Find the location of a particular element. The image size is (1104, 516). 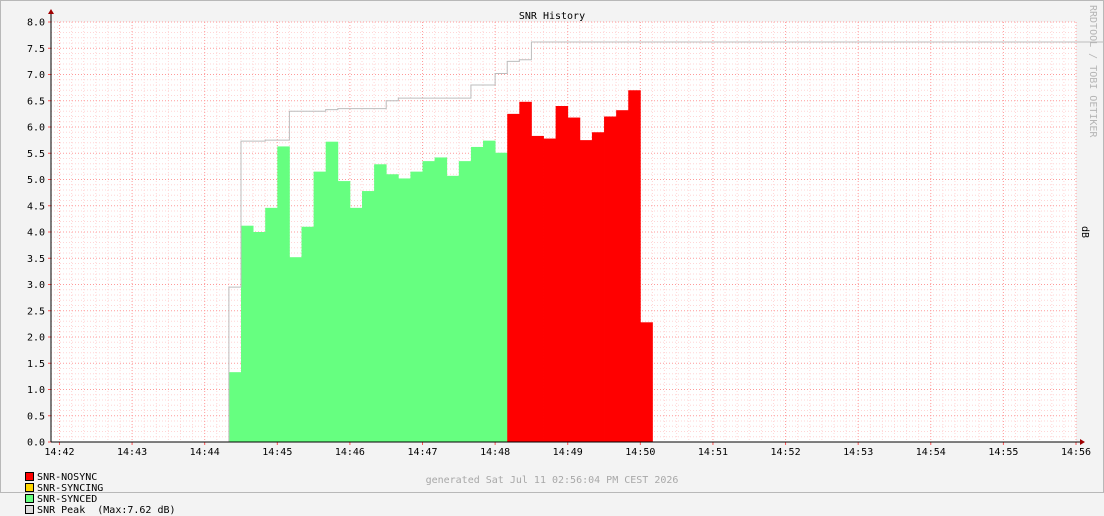

y-tick-label: 4.5 is located at coordinates (36, 206).